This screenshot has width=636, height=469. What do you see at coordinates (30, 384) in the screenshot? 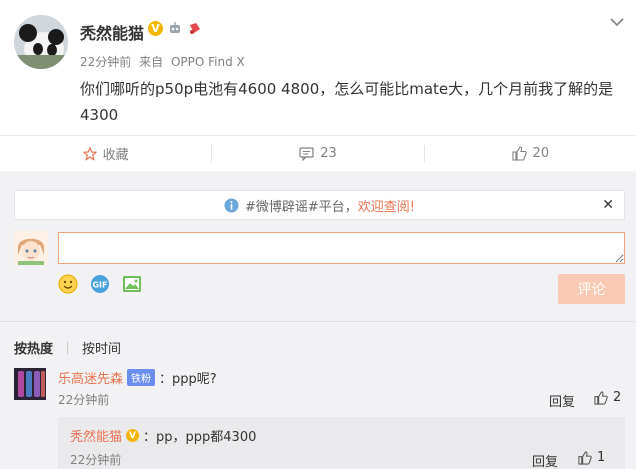
I see `commenter-avatar` at bounding box center [30, 384].